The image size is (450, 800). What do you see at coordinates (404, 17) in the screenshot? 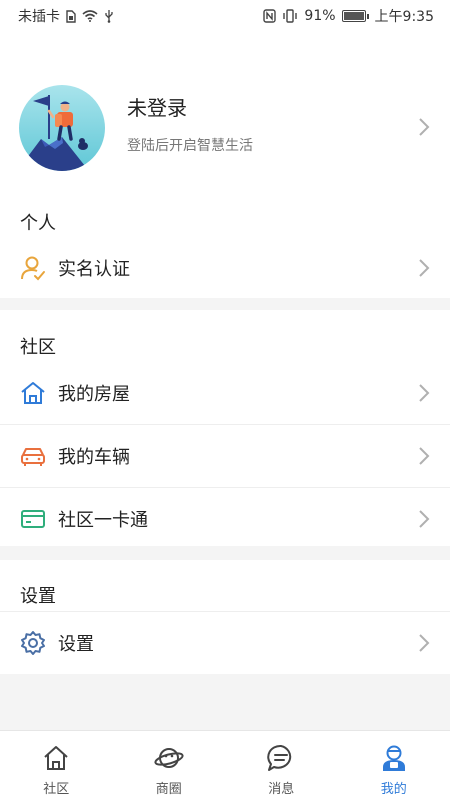
I see `clock-time: 上午9:35` at bounding box center [404, 17].